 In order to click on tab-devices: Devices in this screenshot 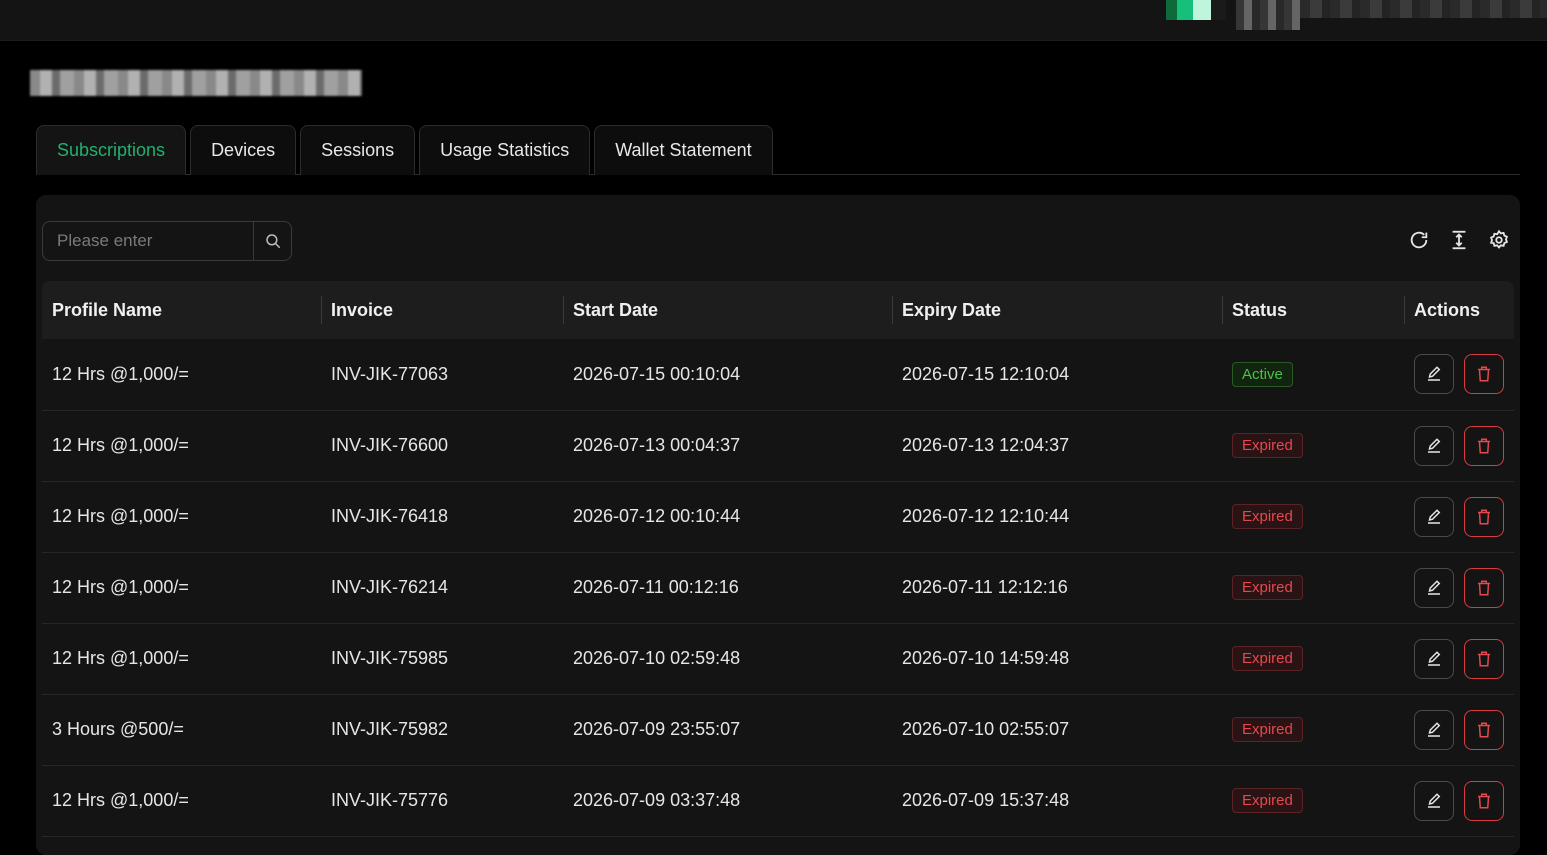, I will do `click(243, 150)`.